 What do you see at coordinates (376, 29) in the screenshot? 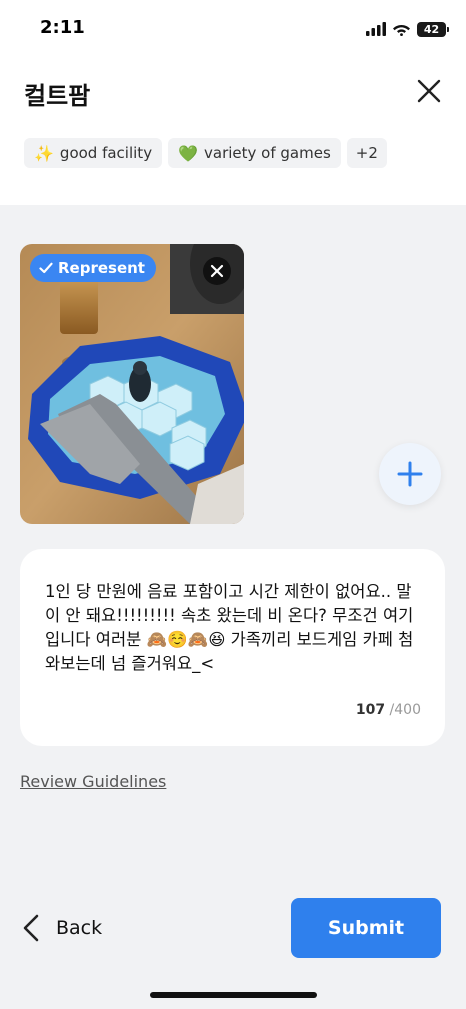
I see `signal-icon` at bounding box center [376, 29].